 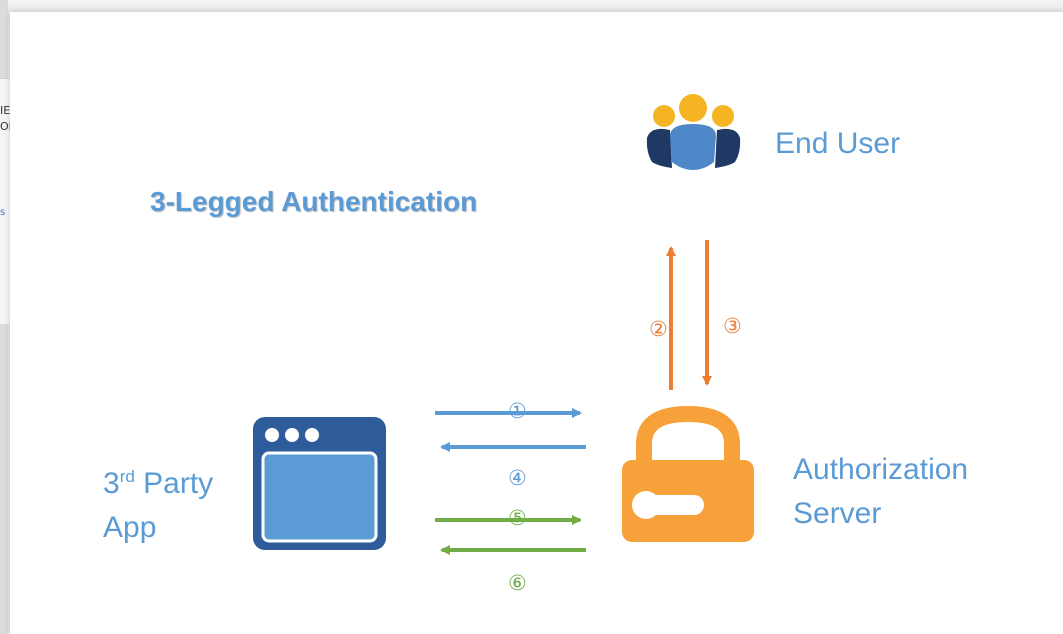 What do you see at coordinates (111, 483) in the screenshot?
I see `third-party-app-label-prefix: 3` at bounding box center [111, 483].